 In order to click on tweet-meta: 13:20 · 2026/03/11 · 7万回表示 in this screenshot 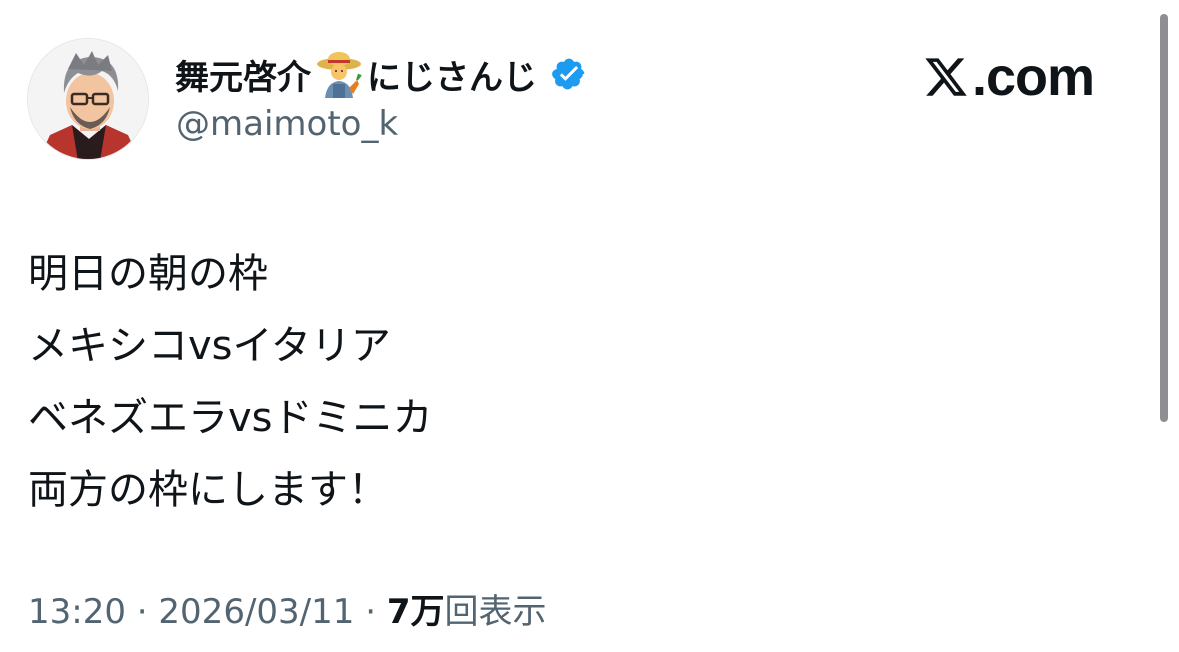, I will do `click(287, 612)`.